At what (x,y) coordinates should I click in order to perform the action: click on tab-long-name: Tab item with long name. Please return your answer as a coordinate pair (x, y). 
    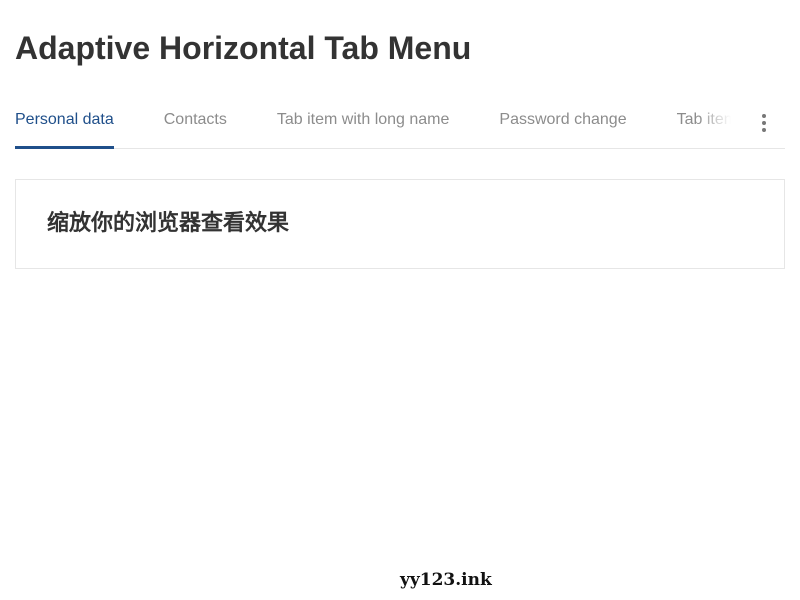
    Looking at the image, I should click on (363, 124).